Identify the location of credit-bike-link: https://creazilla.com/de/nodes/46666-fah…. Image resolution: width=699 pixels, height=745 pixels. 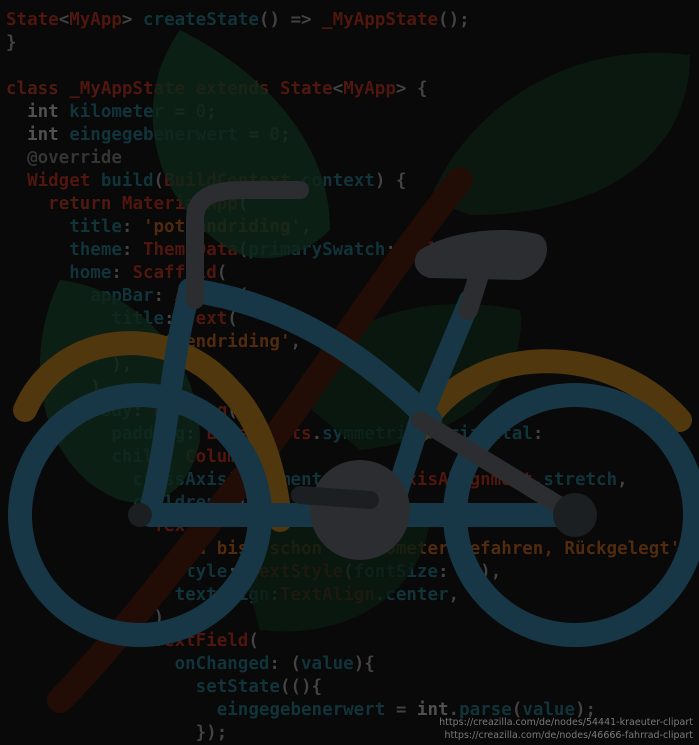
(566, 735).